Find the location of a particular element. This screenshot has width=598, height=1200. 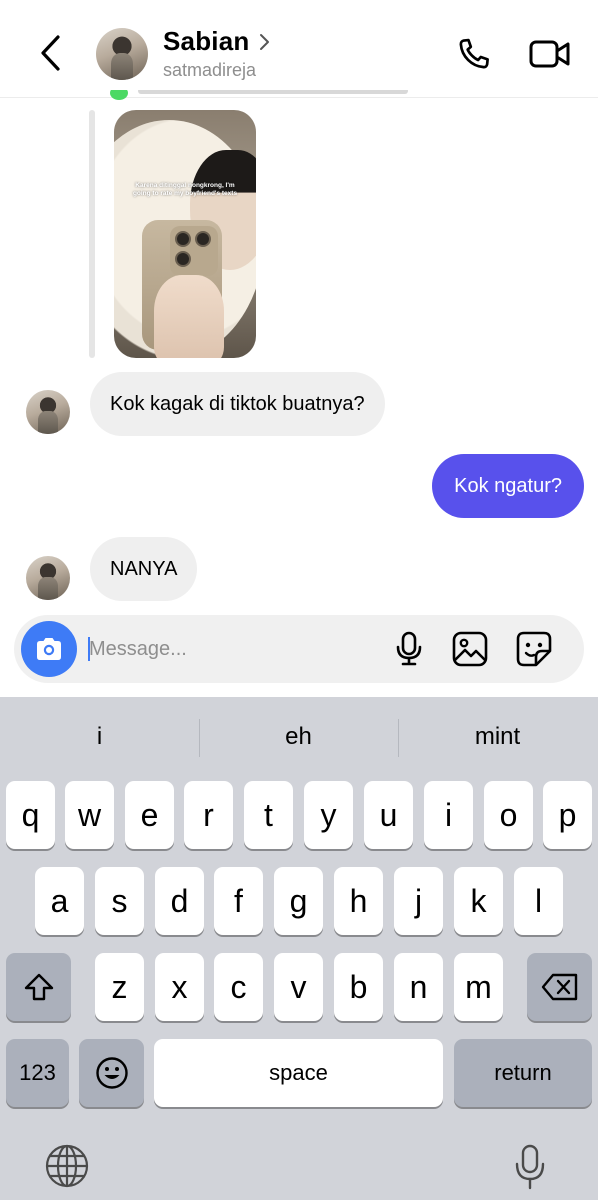

backspace-key is located at coordinates (559, 987).